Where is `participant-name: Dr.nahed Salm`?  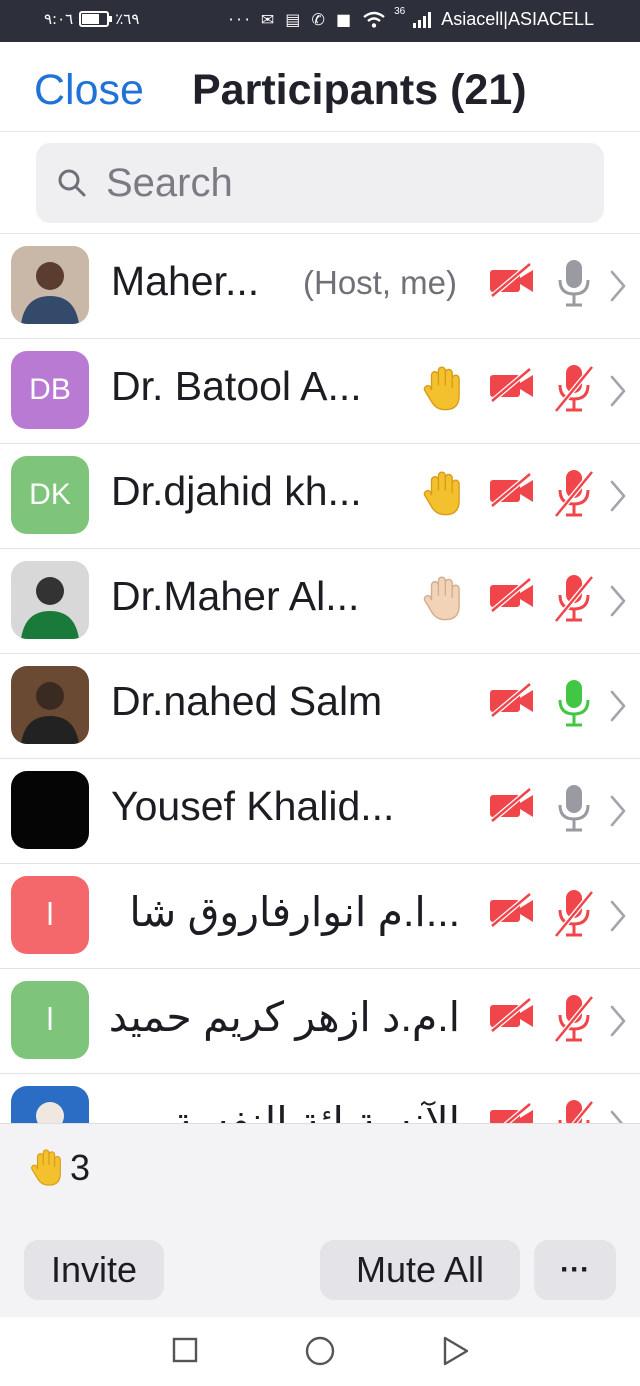 participant-name: Dr.nahed Salm is located at coordinates (247, 701).